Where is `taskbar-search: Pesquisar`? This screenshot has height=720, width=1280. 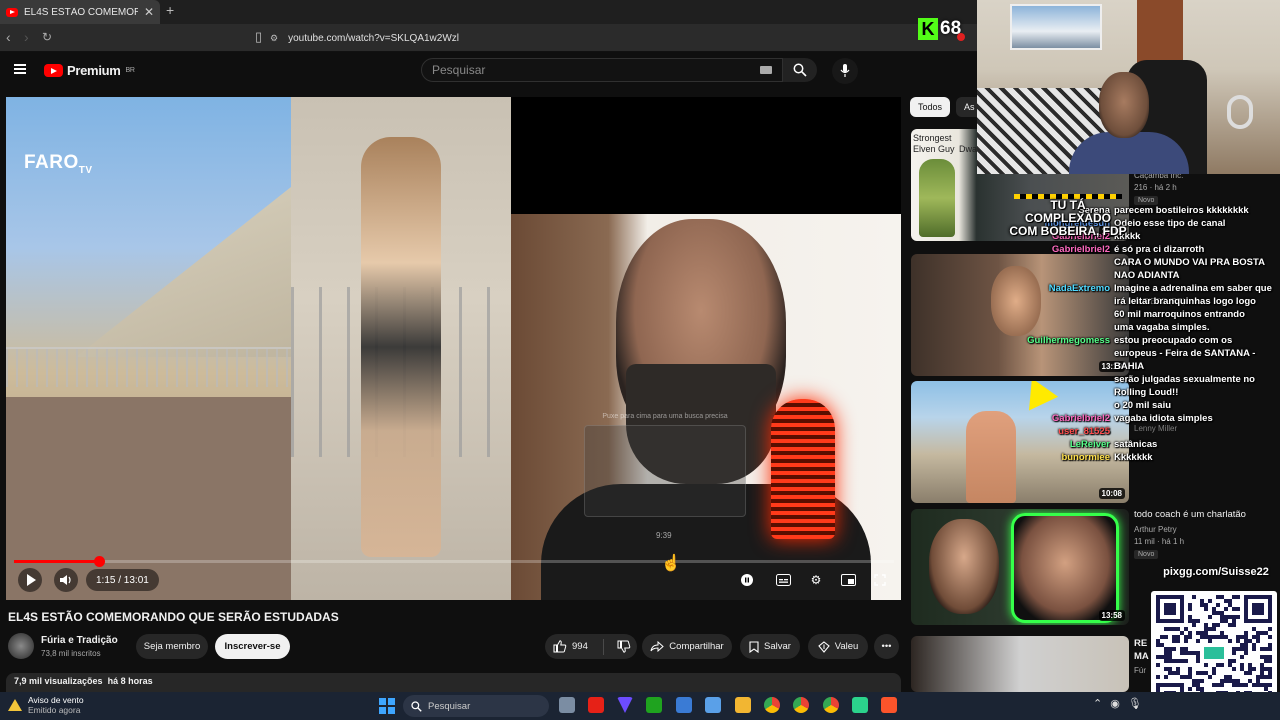 taskbar-search: Pesquisar is located at coordinates (476, 706).